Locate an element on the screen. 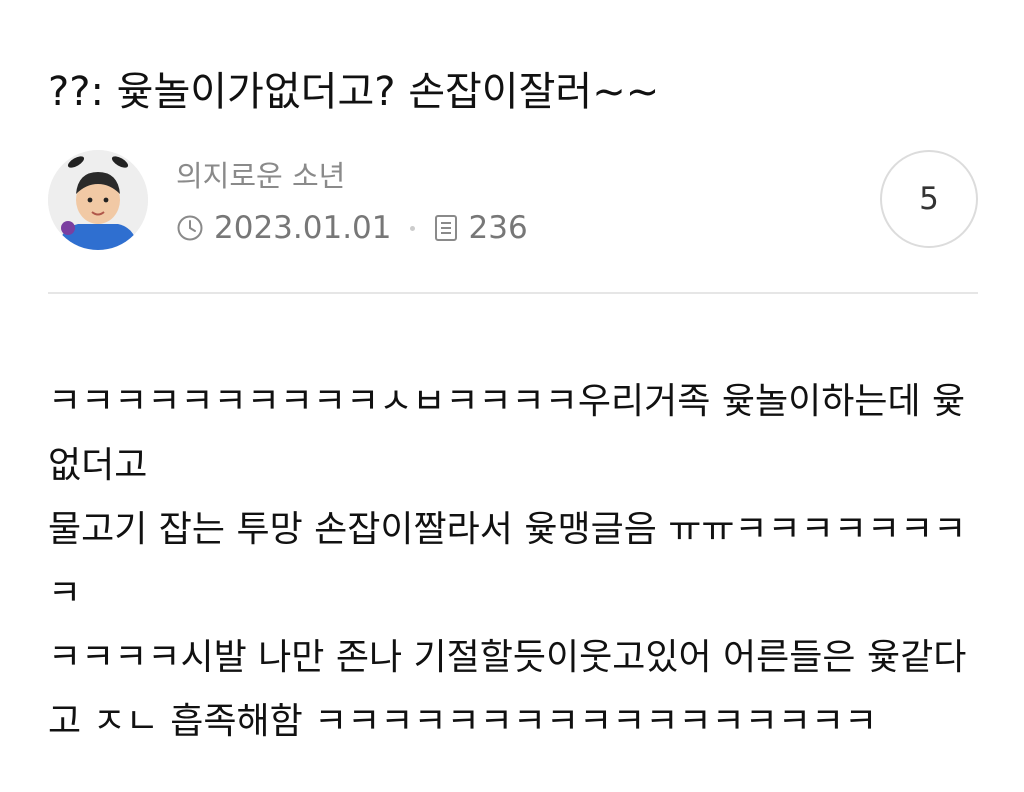 The image size is (1024, 792). divider is located at coordinates (513, 293).